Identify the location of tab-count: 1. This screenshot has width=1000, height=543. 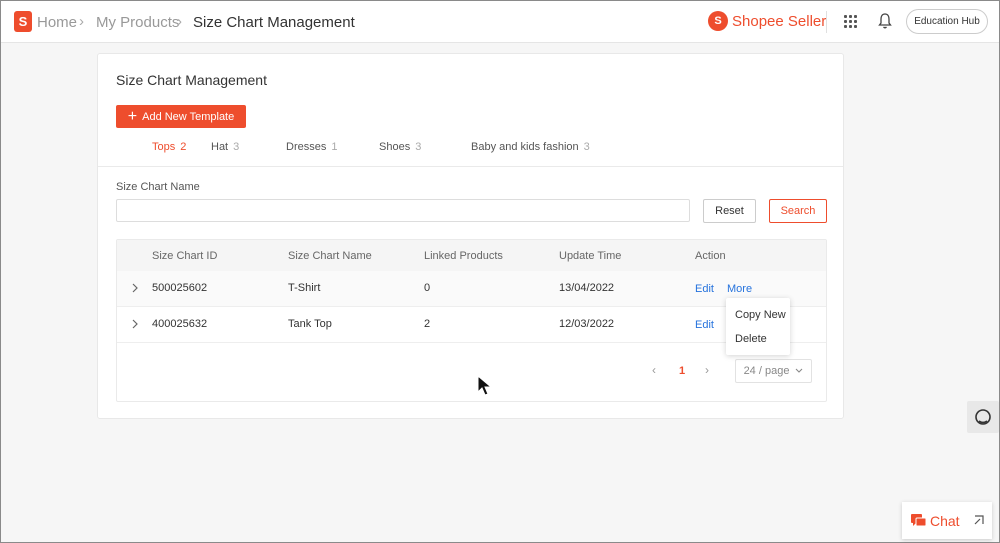
(334, 147).